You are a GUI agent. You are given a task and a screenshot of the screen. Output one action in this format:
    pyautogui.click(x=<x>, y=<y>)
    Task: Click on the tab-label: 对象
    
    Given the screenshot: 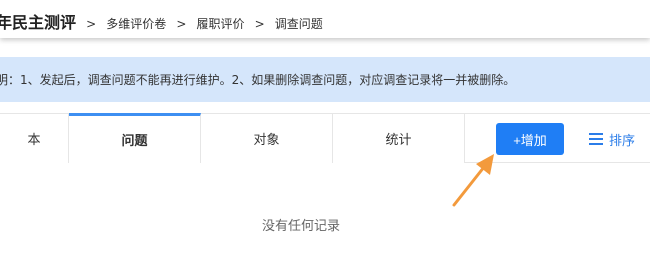 What is the action you would take?
    pyautogui.click(x=266, y=140)
    